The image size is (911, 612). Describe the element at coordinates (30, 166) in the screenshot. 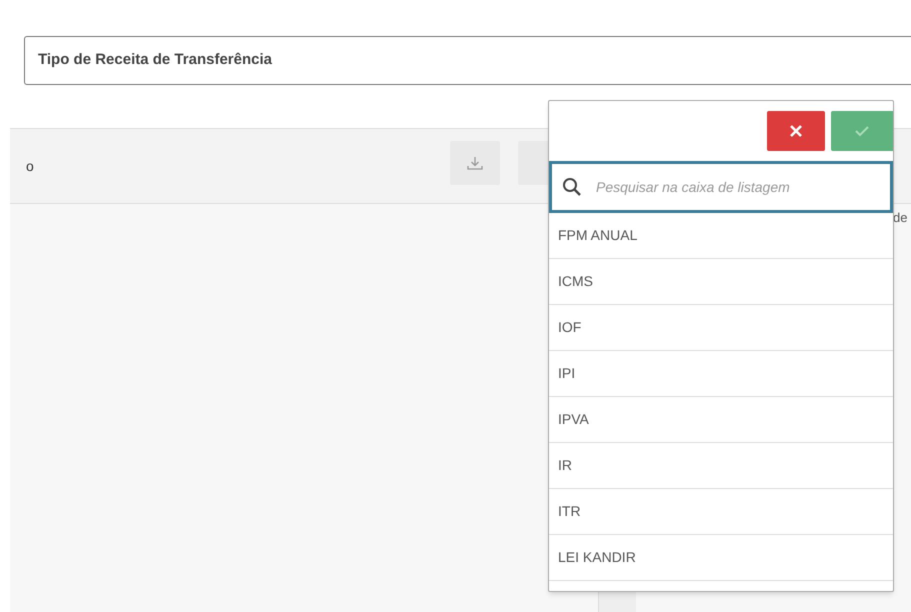

I see `panel-title: o` at that location.